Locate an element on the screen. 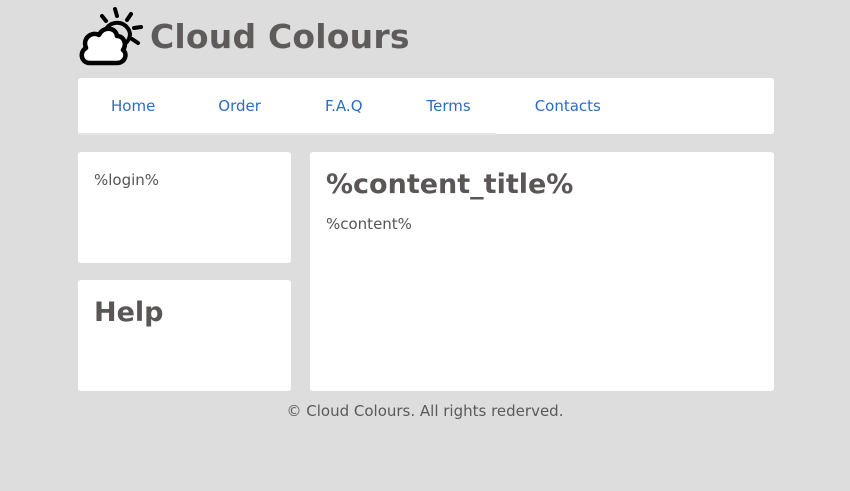 The height and width of the screenshot is (491, 850). login-panel: %login% is located at coordinates (184, 207).